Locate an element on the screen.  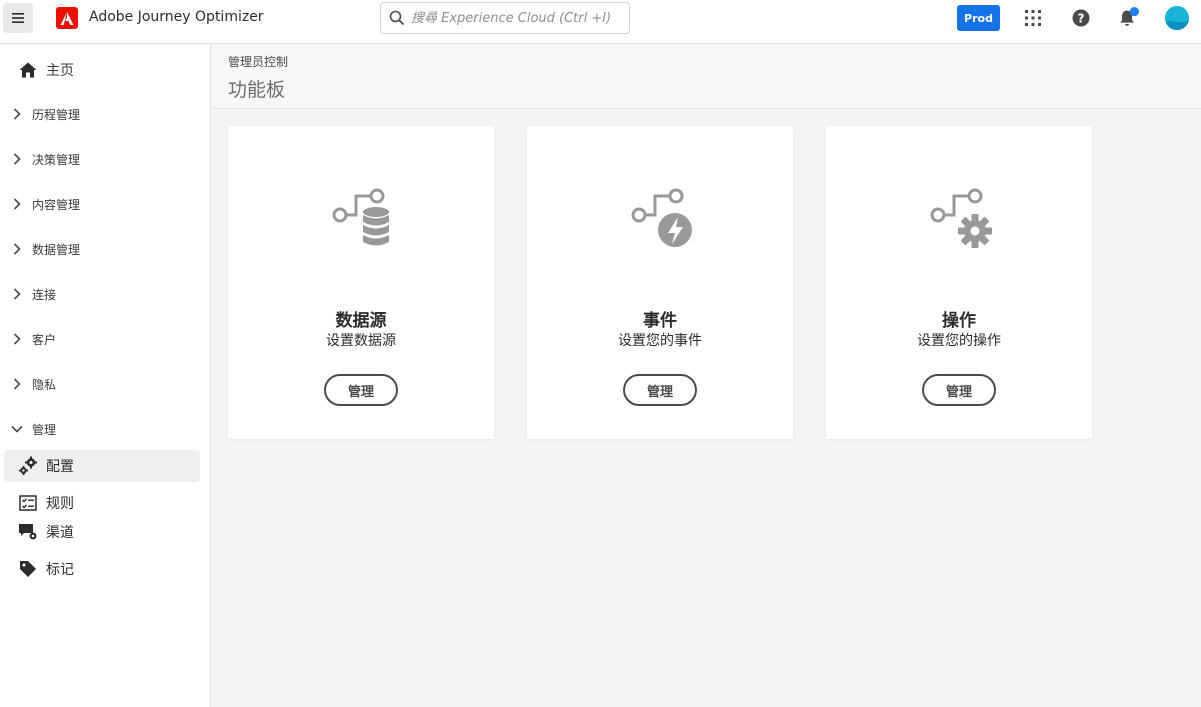
top-bar: Adobe Journey Optimizer Prod ? is located at coordinates (600, 22).